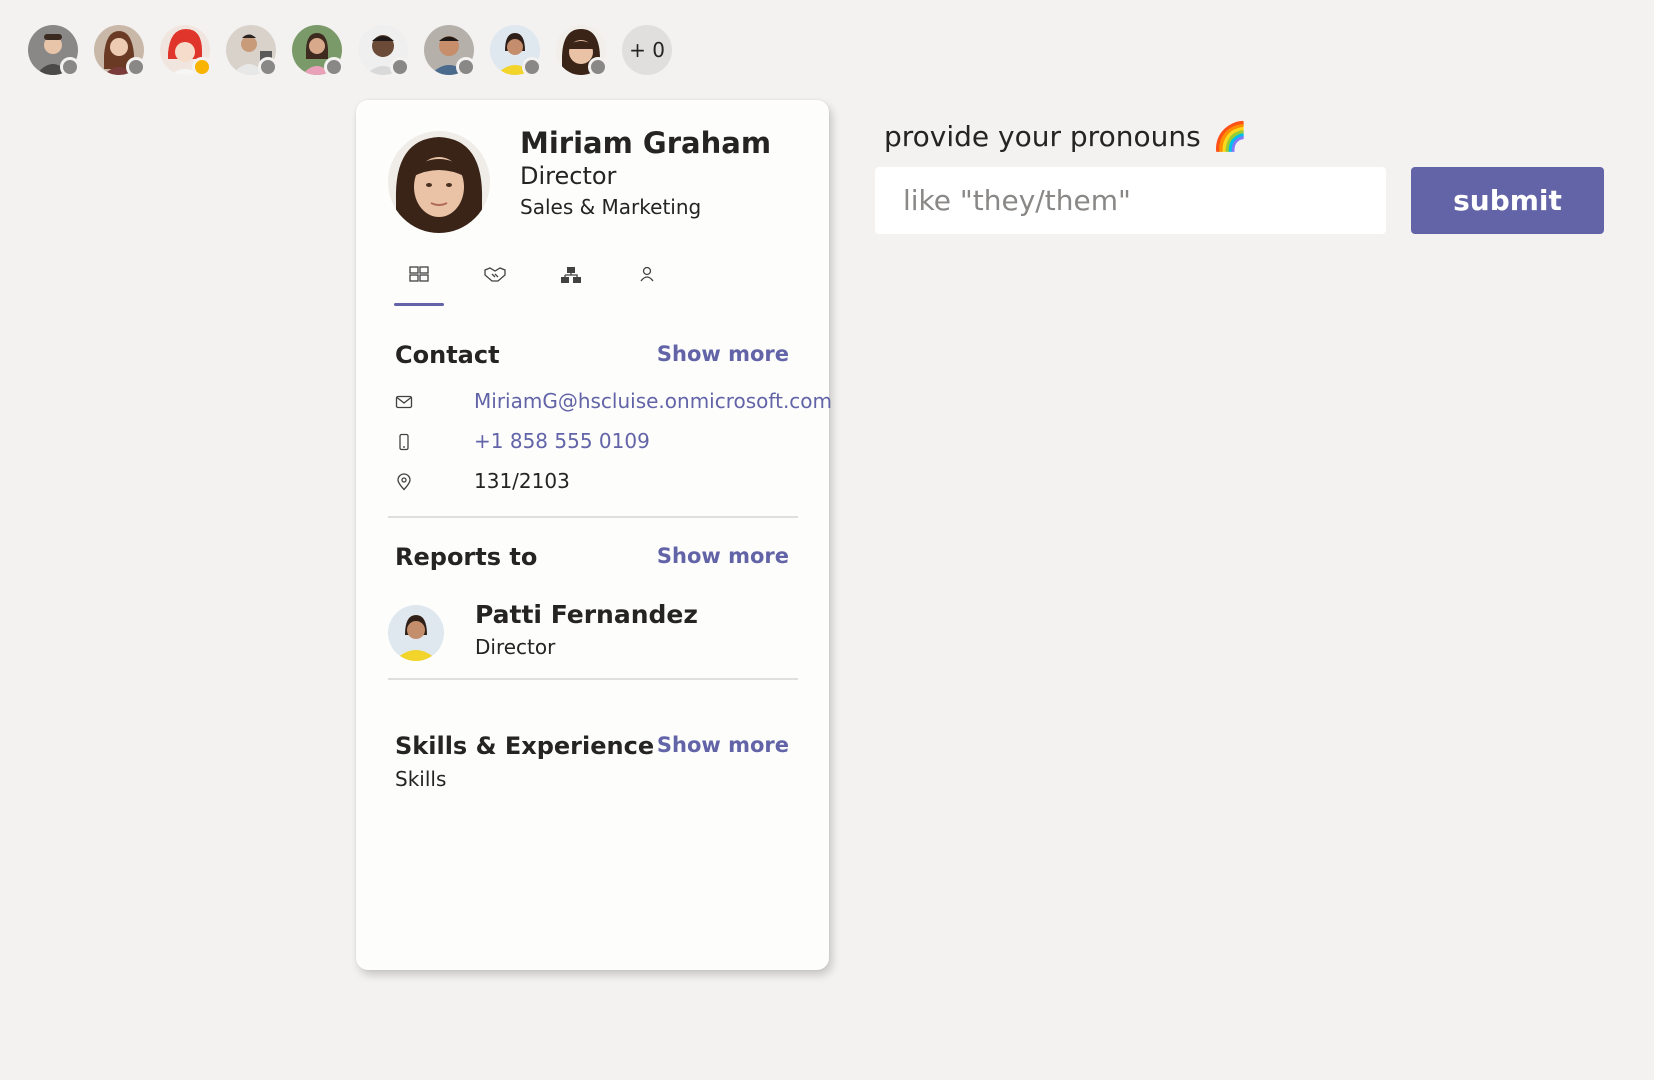  I want to click on contact-heading: Contact, so click(447, 355).